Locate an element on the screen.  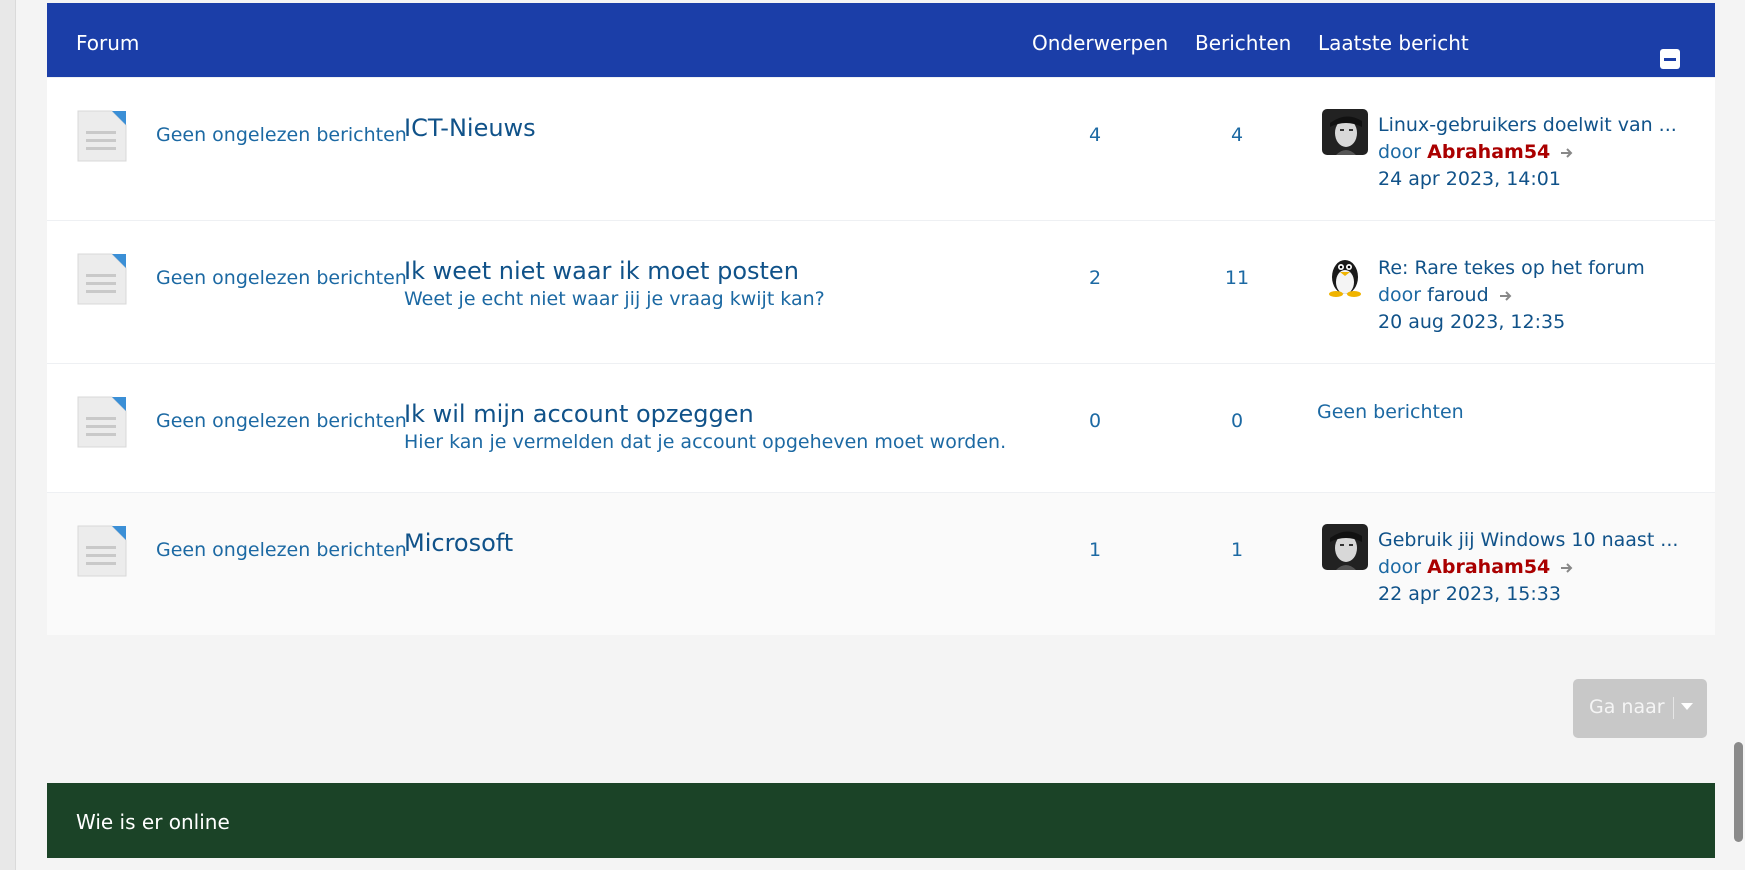
who-is-online-header: Wie is er online is located at coordinates (881, 820).